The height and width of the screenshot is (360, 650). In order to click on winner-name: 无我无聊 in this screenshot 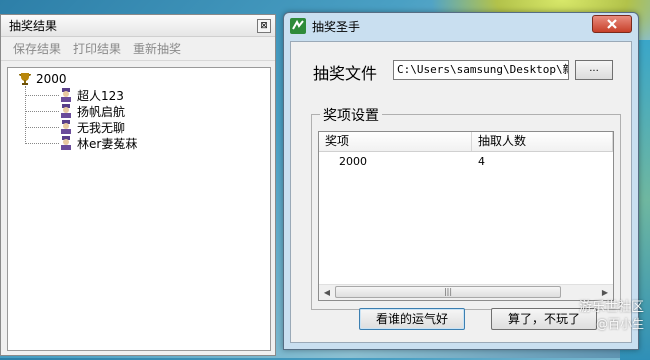, I will do `click(101, 127)`.